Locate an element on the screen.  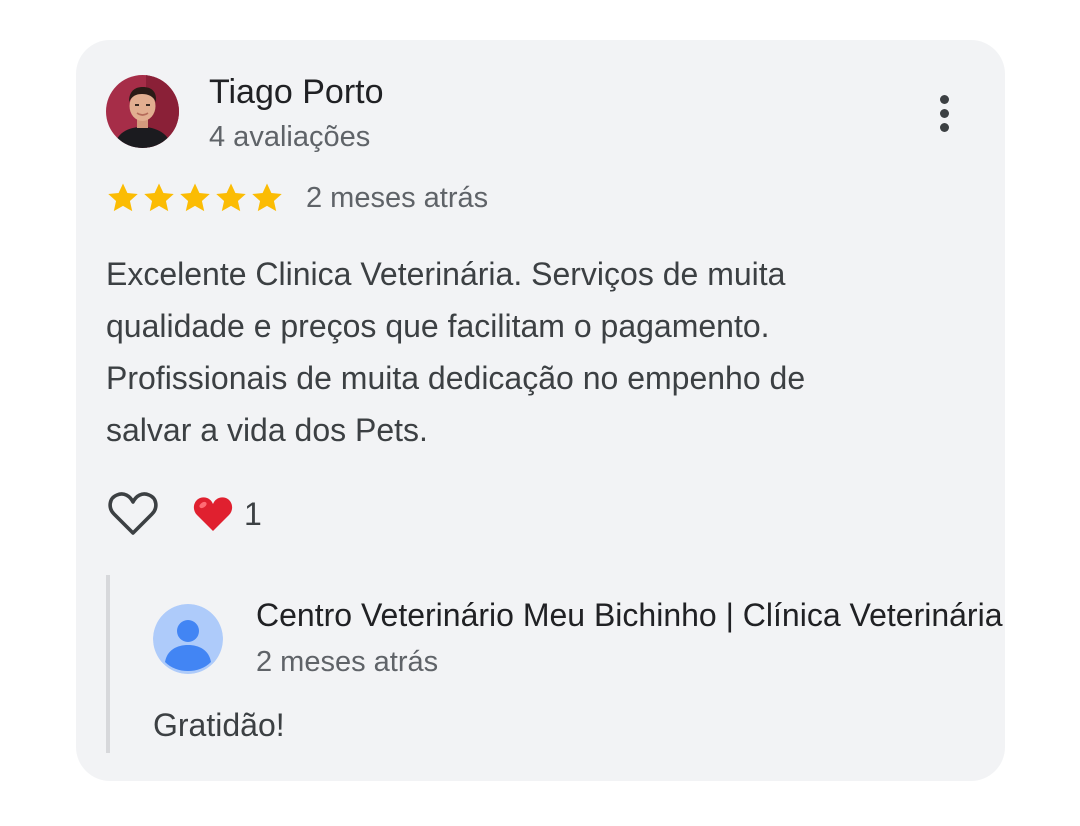
owner-reply-text: Gratidão! is located at coordinates (219, 725).